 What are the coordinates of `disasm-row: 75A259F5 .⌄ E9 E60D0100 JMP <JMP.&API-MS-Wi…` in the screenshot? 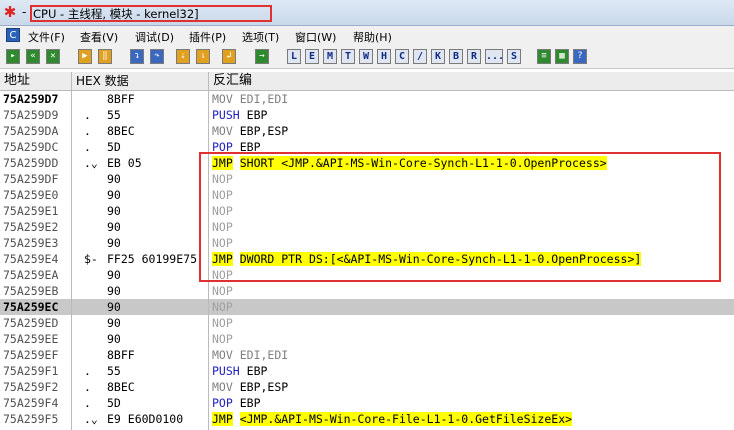 It's located at (367, 419).